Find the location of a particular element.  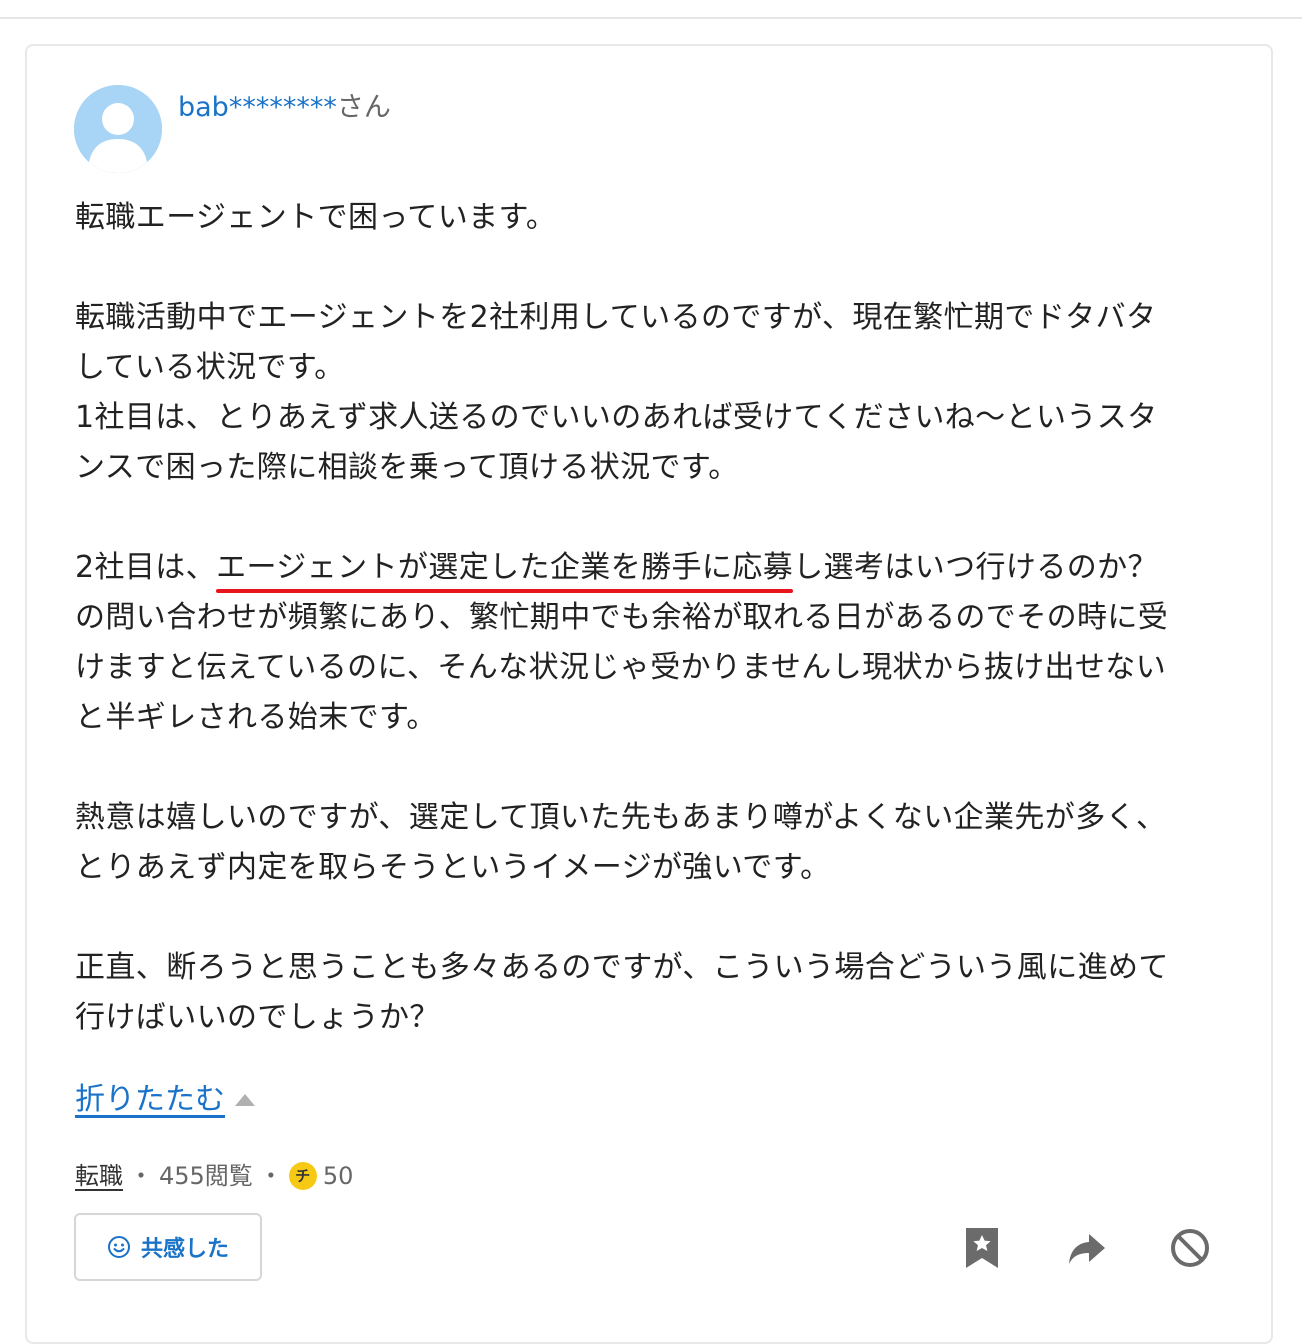

collapse-toggle: 折りたたむ is located at coordinates (165, 1100).